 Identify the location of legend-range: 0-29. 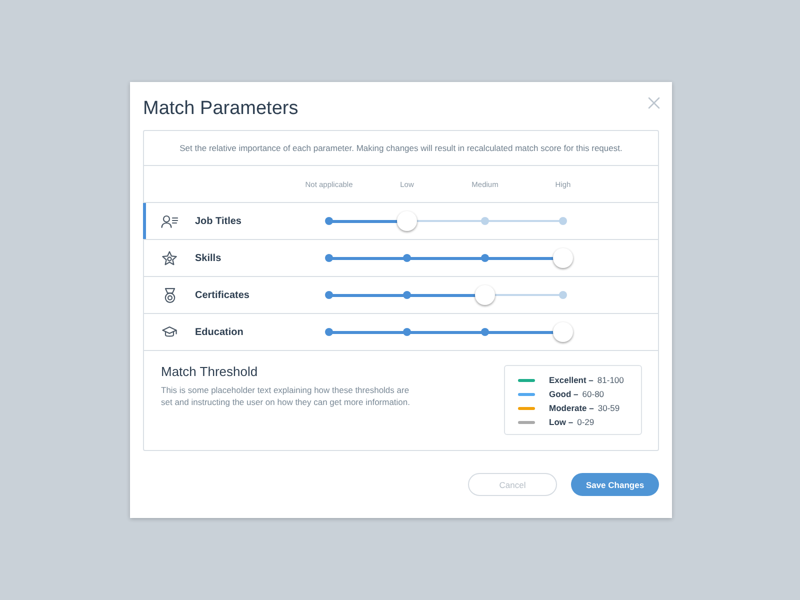
(585, 422).